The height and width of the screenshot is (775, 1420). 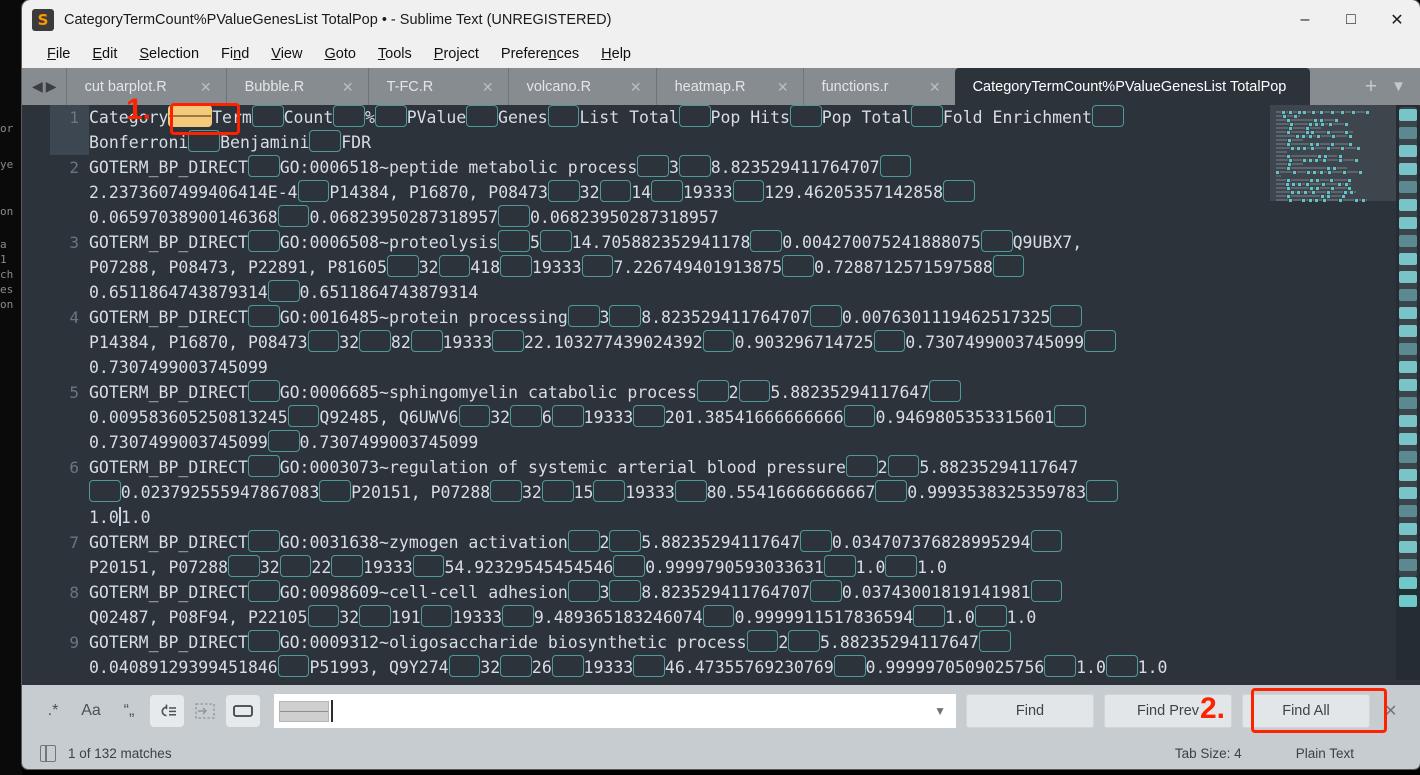 What do you see at coordinates (1305, 20) in the screenshot?
I see `minimize-button: –` at bounding box center [1305, 20].